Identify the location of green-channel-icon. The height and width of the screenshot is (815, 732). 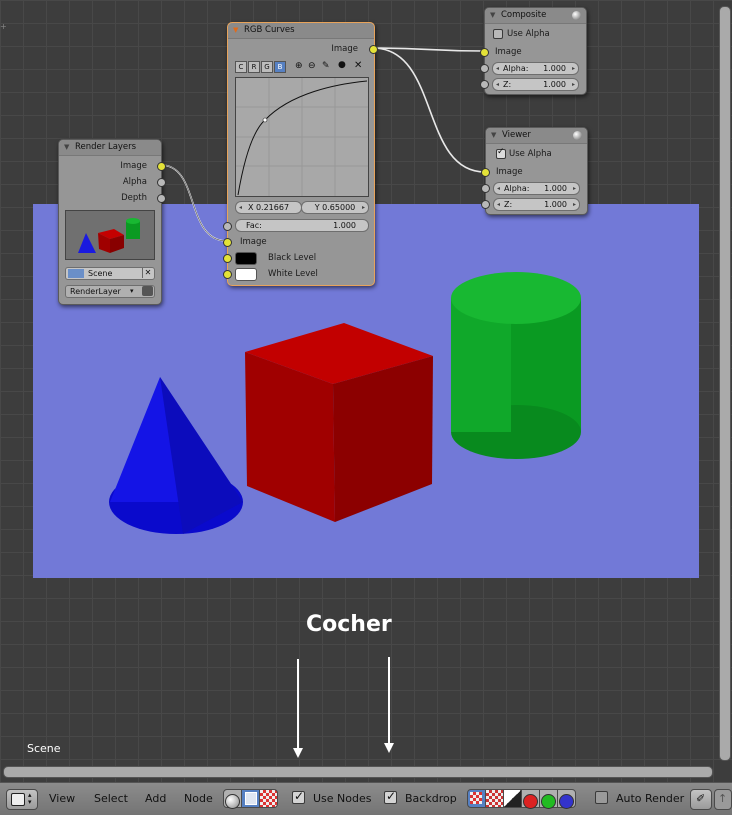
(548, 801).